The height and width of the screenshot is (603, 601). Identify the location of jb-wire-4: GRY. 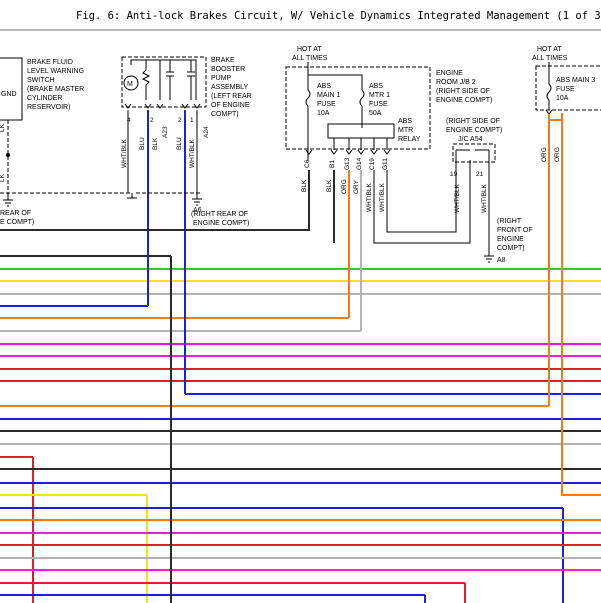
(356, 186).